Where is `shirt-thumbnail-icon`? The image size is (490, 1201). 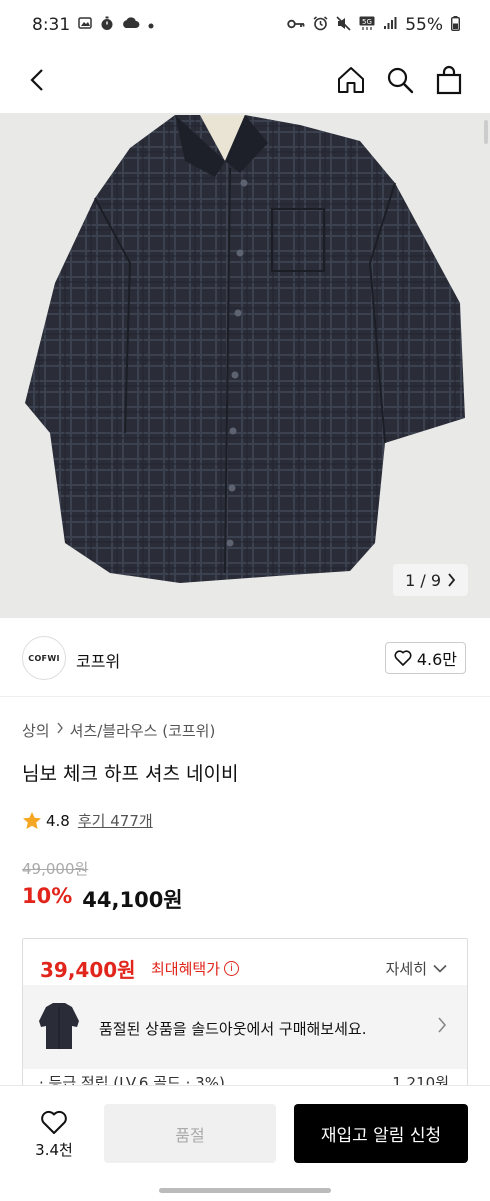
shirt-thumbnail-icon is located at coordinates (59, 1026).